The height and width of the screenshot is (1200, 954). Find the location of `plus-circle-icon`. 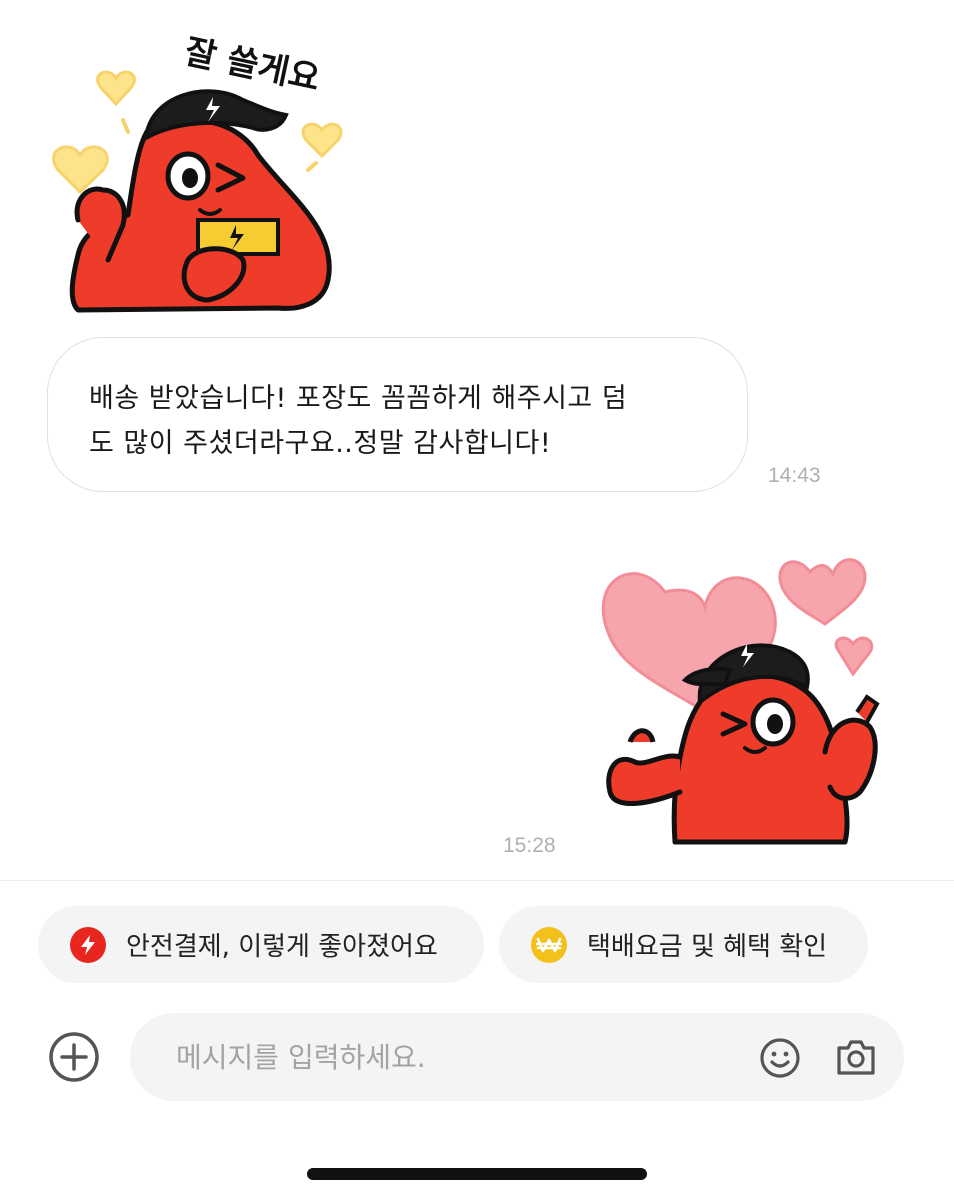

plus-circle-icon is located at coordinates (74, 1057).